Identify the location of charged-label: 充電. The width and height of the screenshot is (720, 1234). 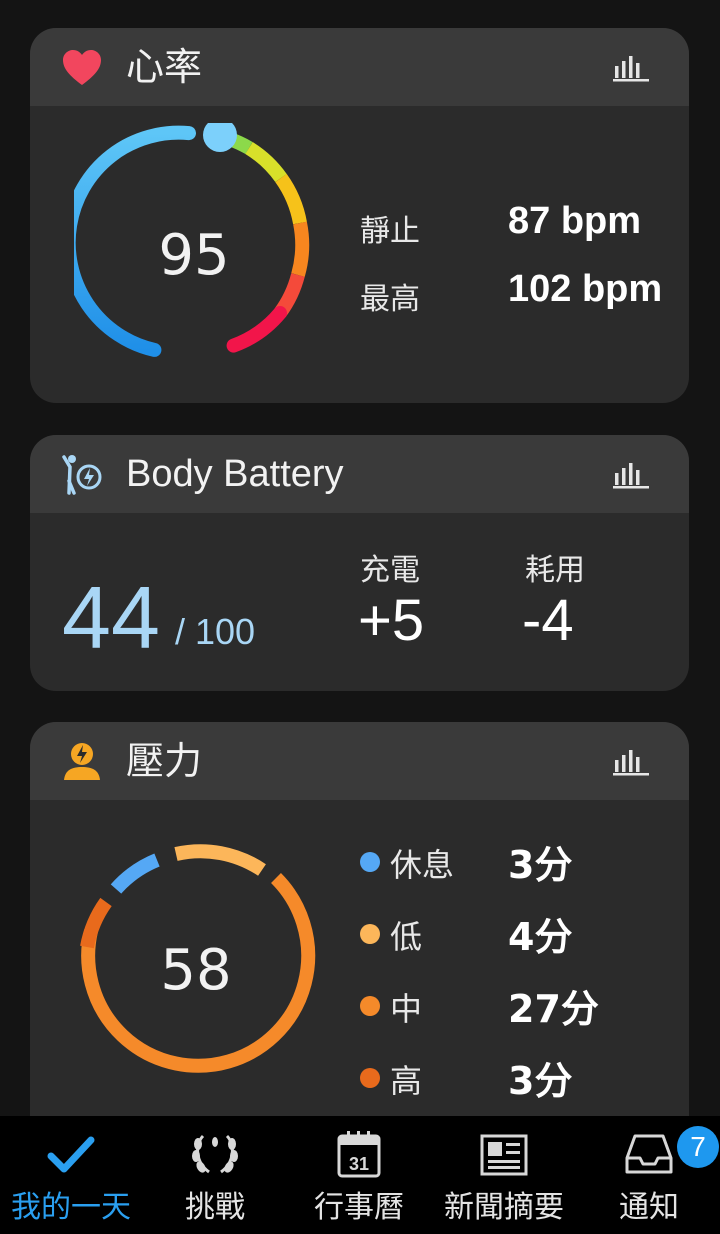
(390, 570).